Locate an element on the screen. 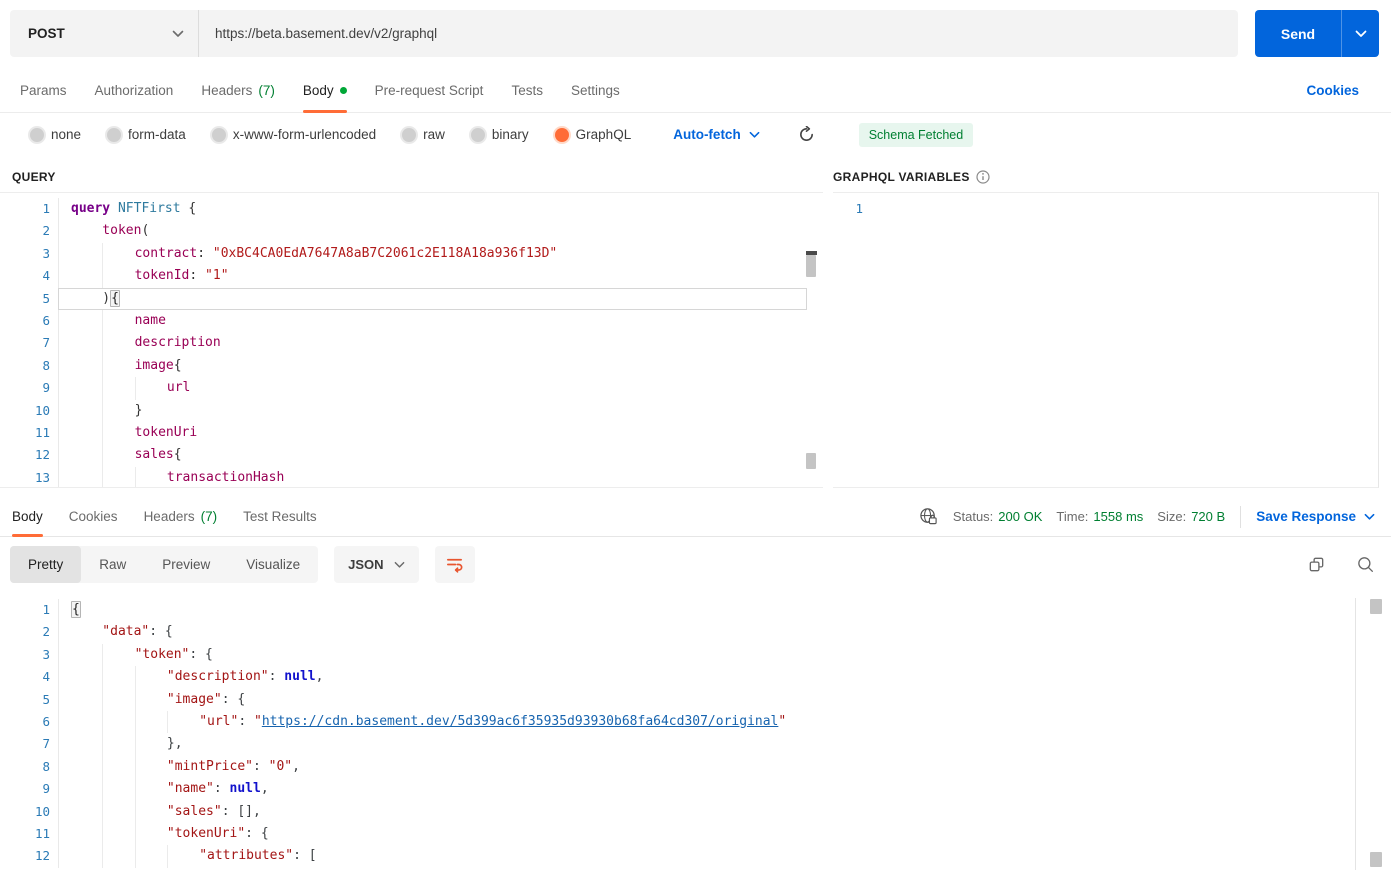 The width and height of the screenshot is (1391, 881). tab-tests: Tests is located at coordinates (527, 90).